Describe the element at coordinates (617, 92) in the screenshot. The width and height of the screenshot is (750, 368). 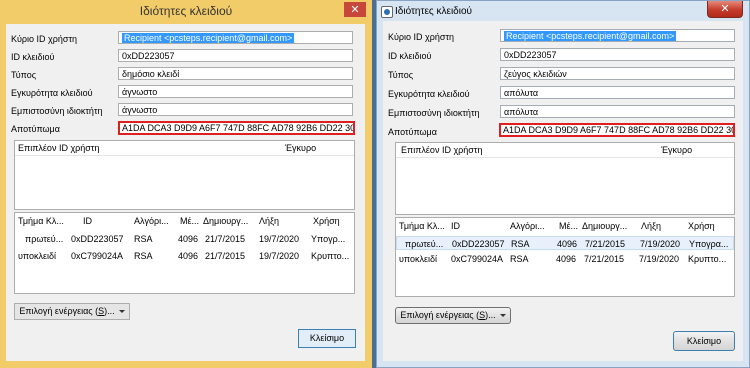
I see `key-validity-field: απόλυτα` at that location.